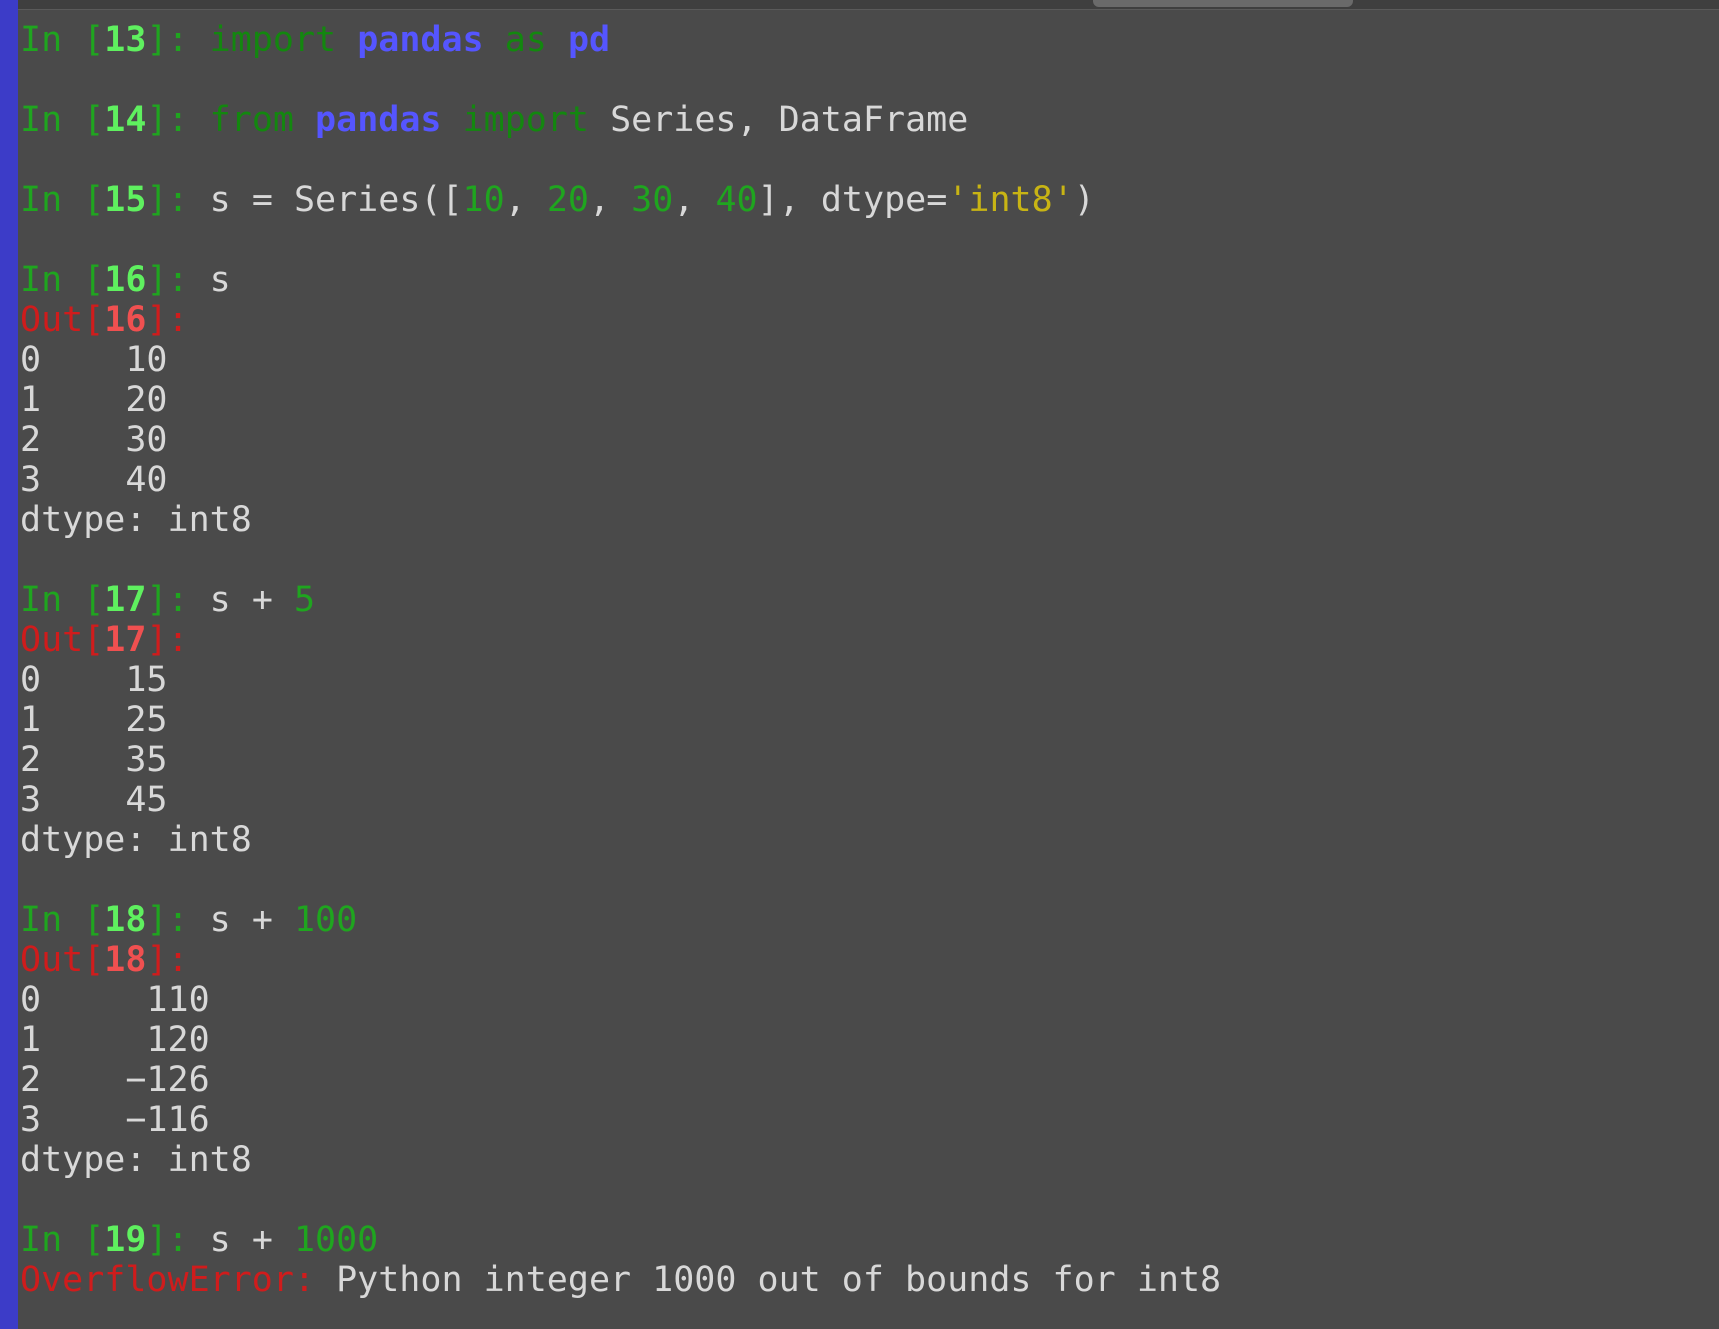 This screenshot has width=1719, height=1329. Describe the element at coordinates (1084, 200) in the screenshot. I see `code-token: )` at that location.